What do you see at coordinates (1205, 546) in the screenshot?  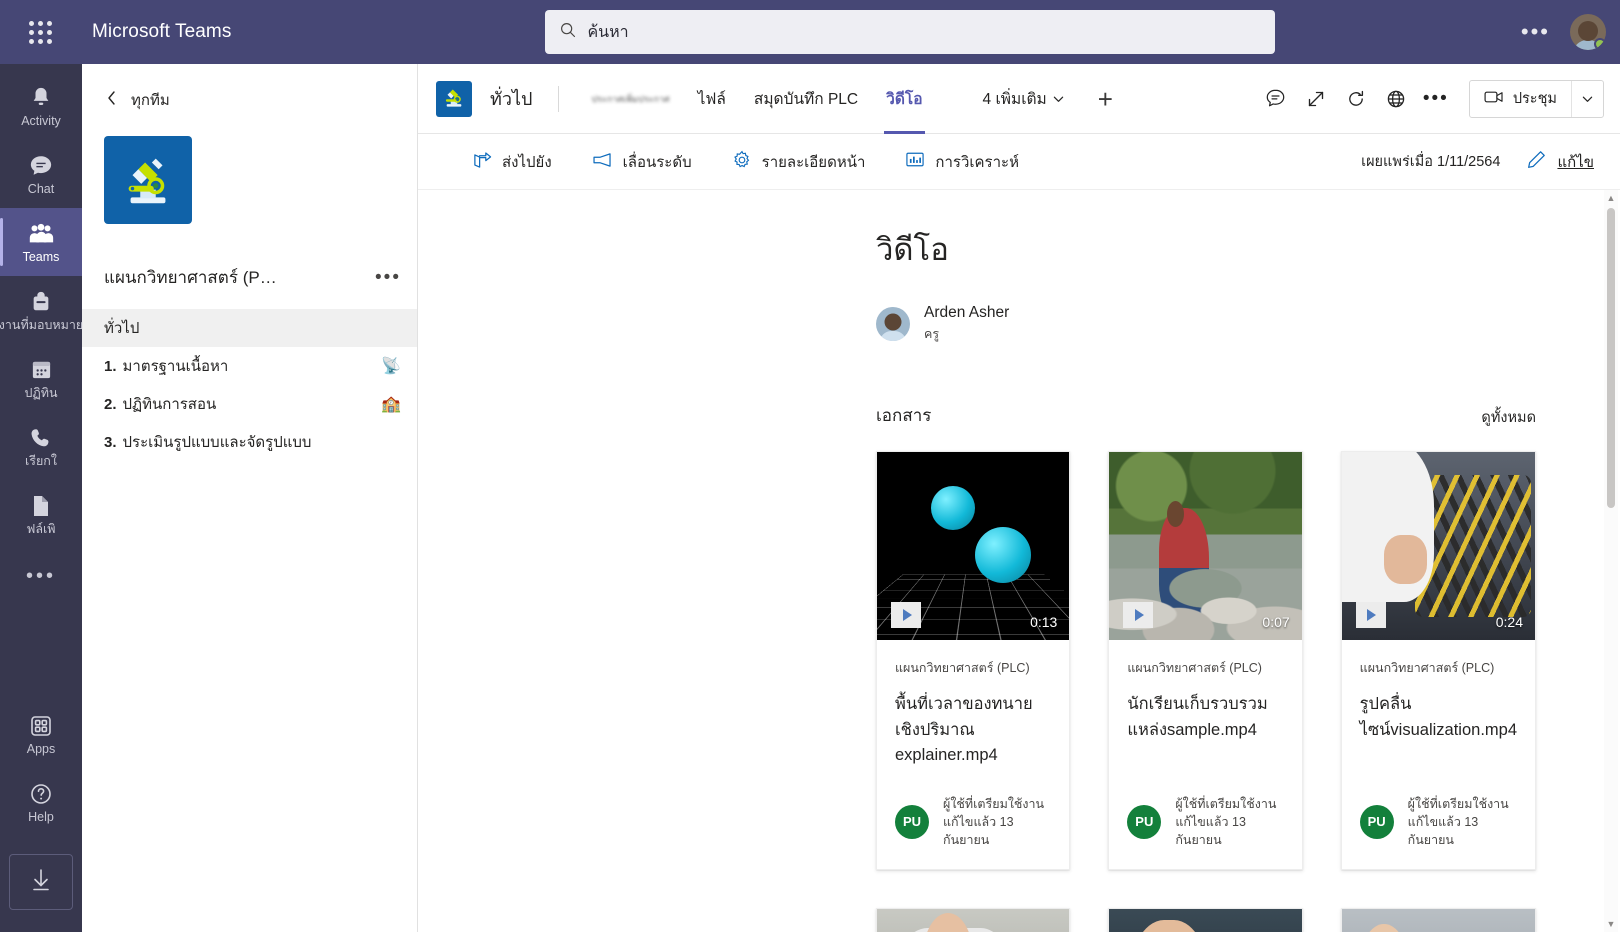 I see `video-thumbnail: 0:07` at bounding box center [1205, 546].